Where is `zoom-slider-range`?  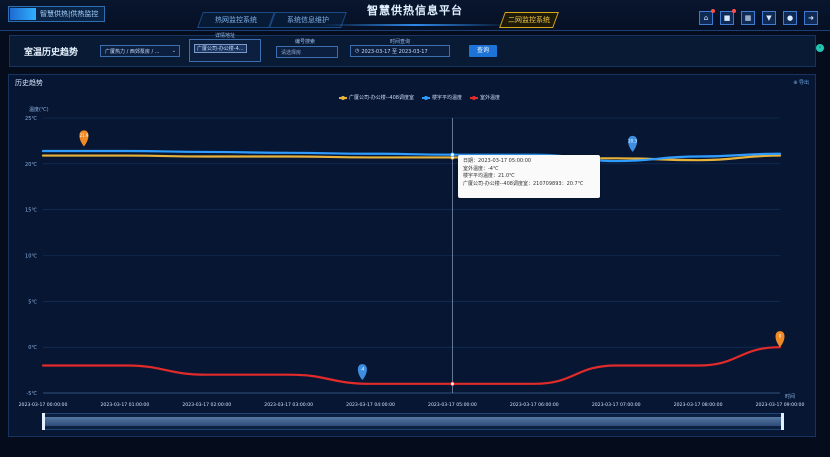
zoom-slider-range is located at coordinates (413, 421).